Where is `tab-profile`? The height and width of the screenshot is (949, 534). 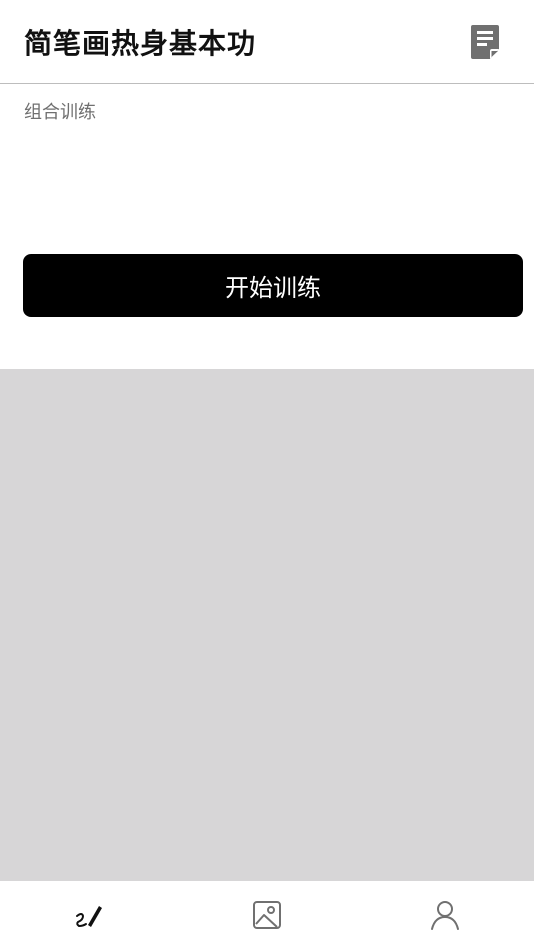 tab-profile is located at coordinates (445, 915).